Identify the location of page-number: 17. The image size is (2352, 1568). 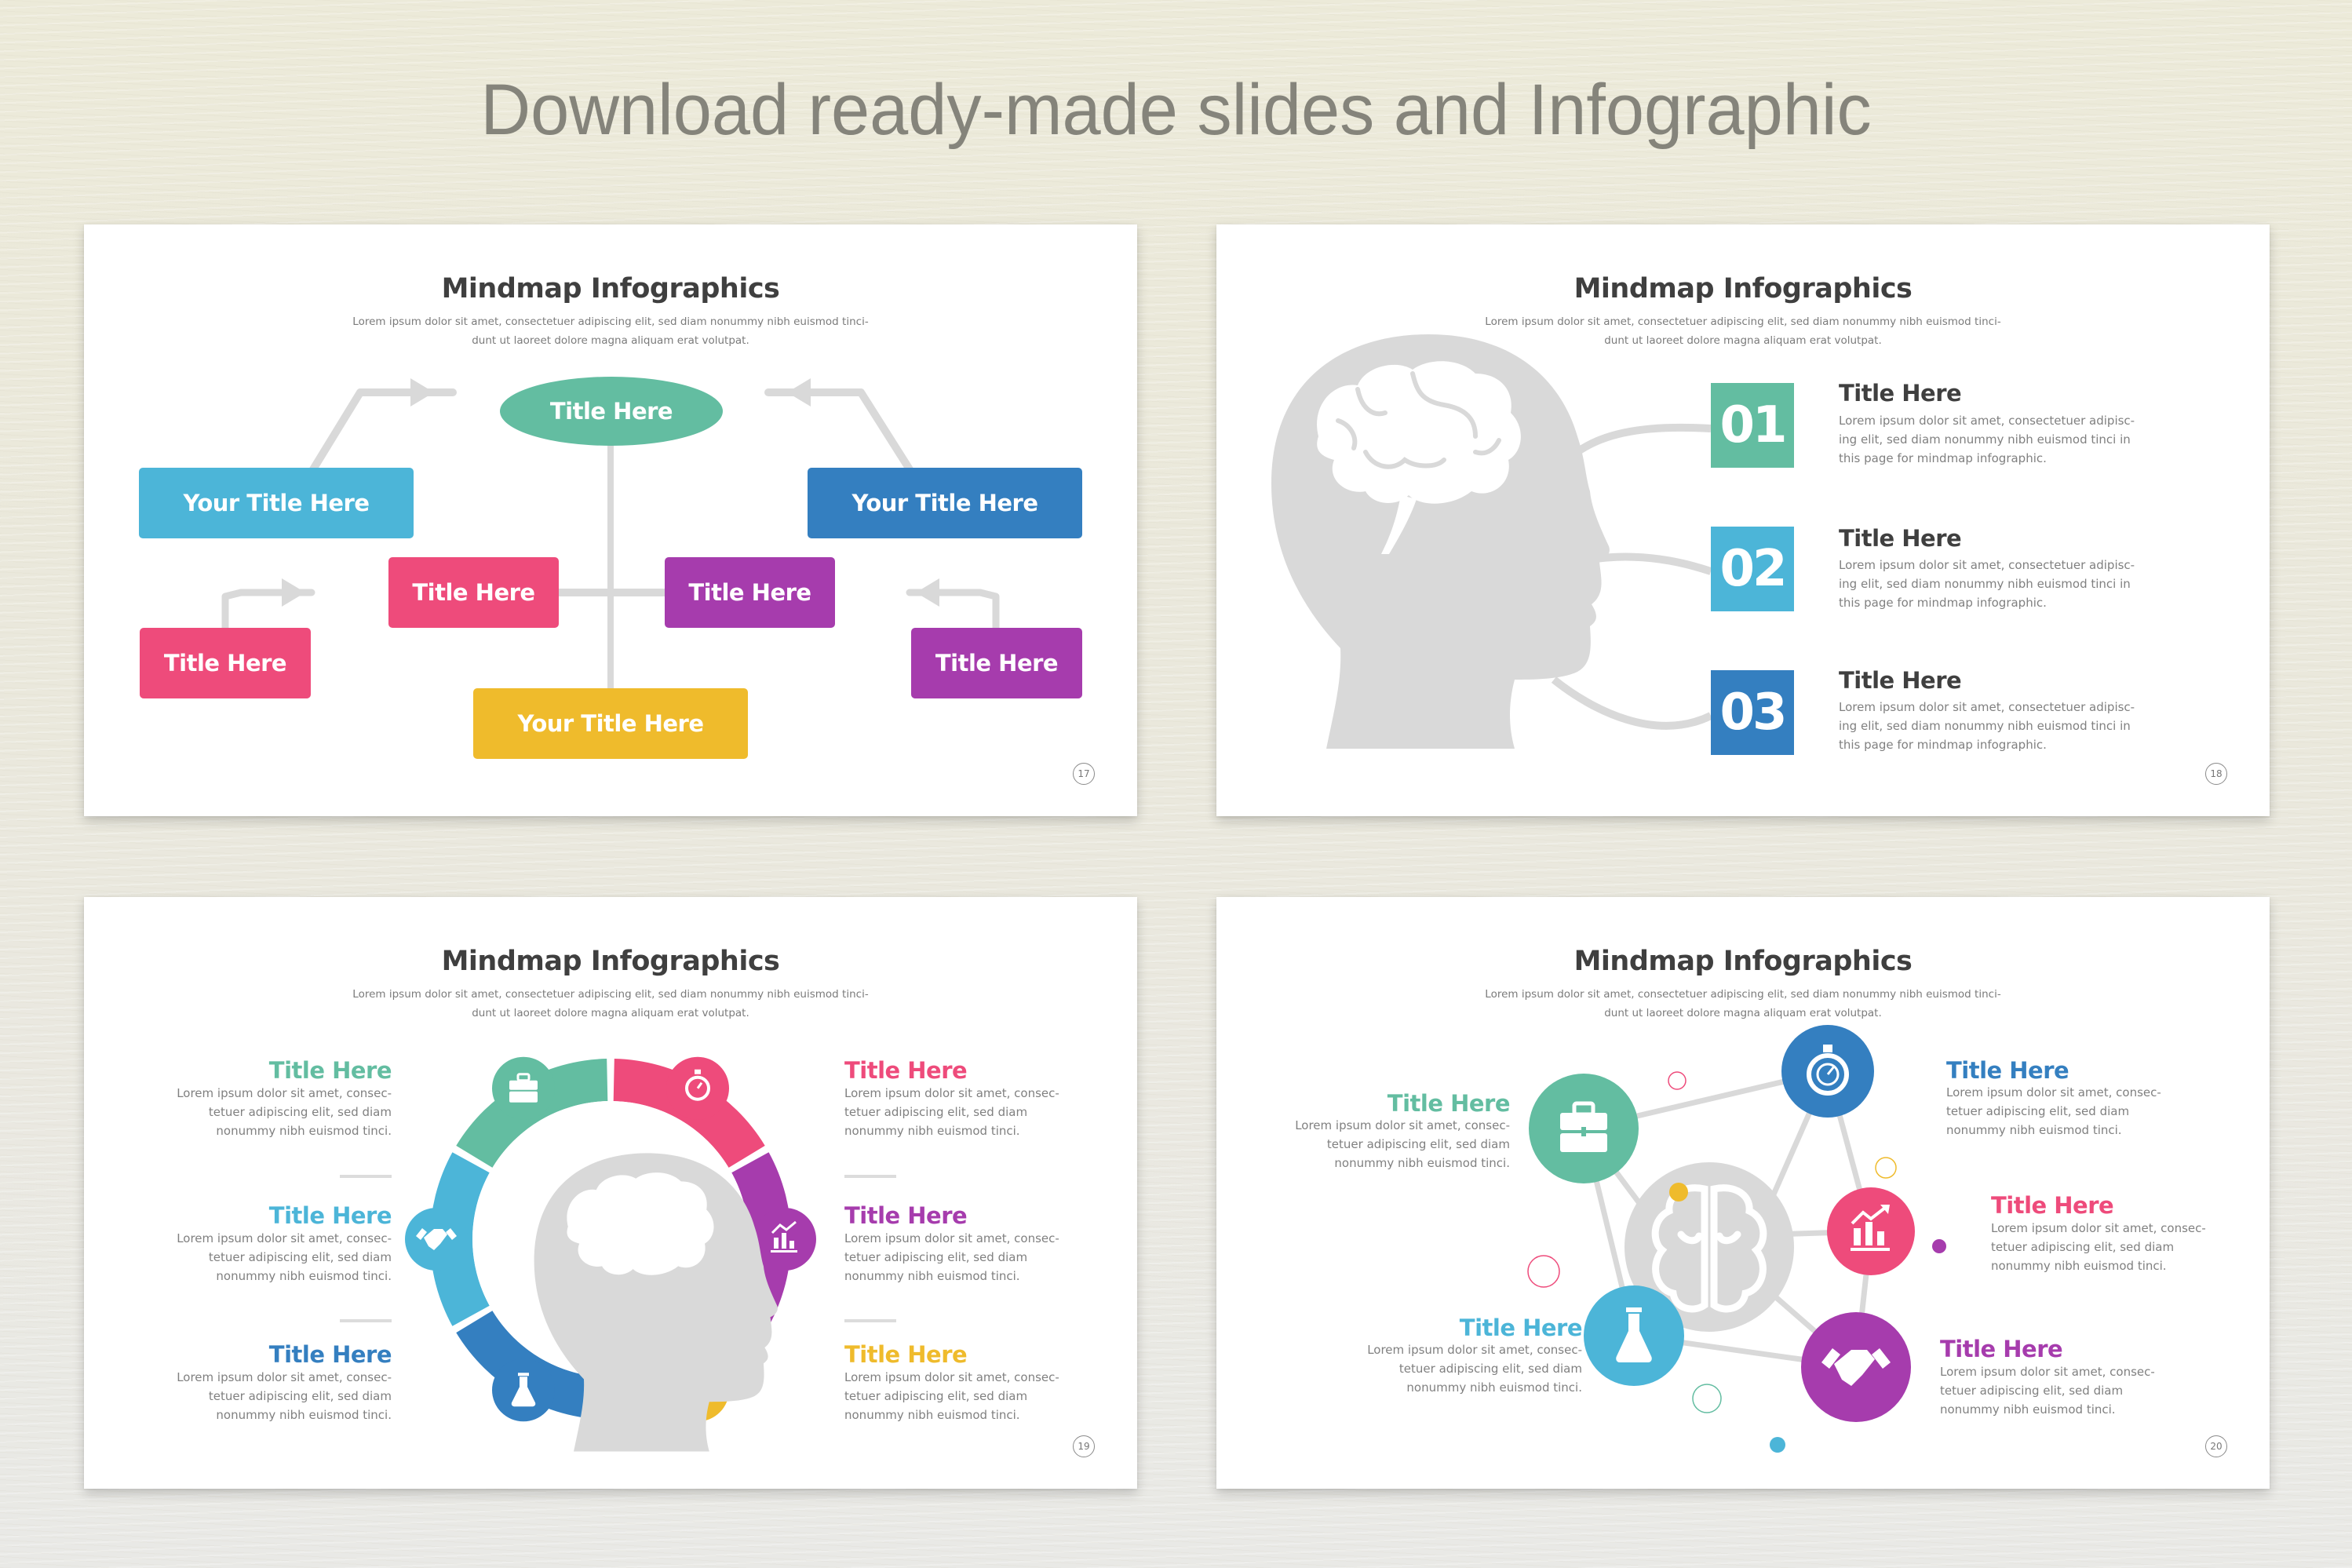
(1084, 774).